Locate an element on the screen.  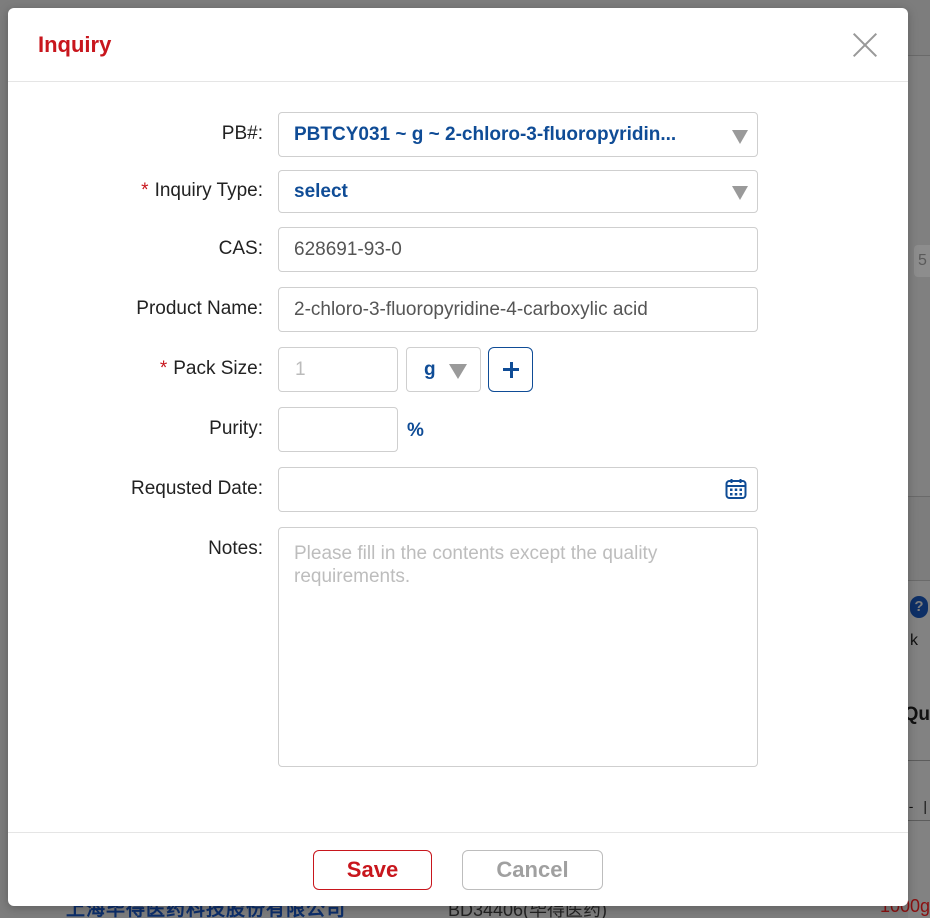
background-panel-lower is located at coordinates (919, 749).